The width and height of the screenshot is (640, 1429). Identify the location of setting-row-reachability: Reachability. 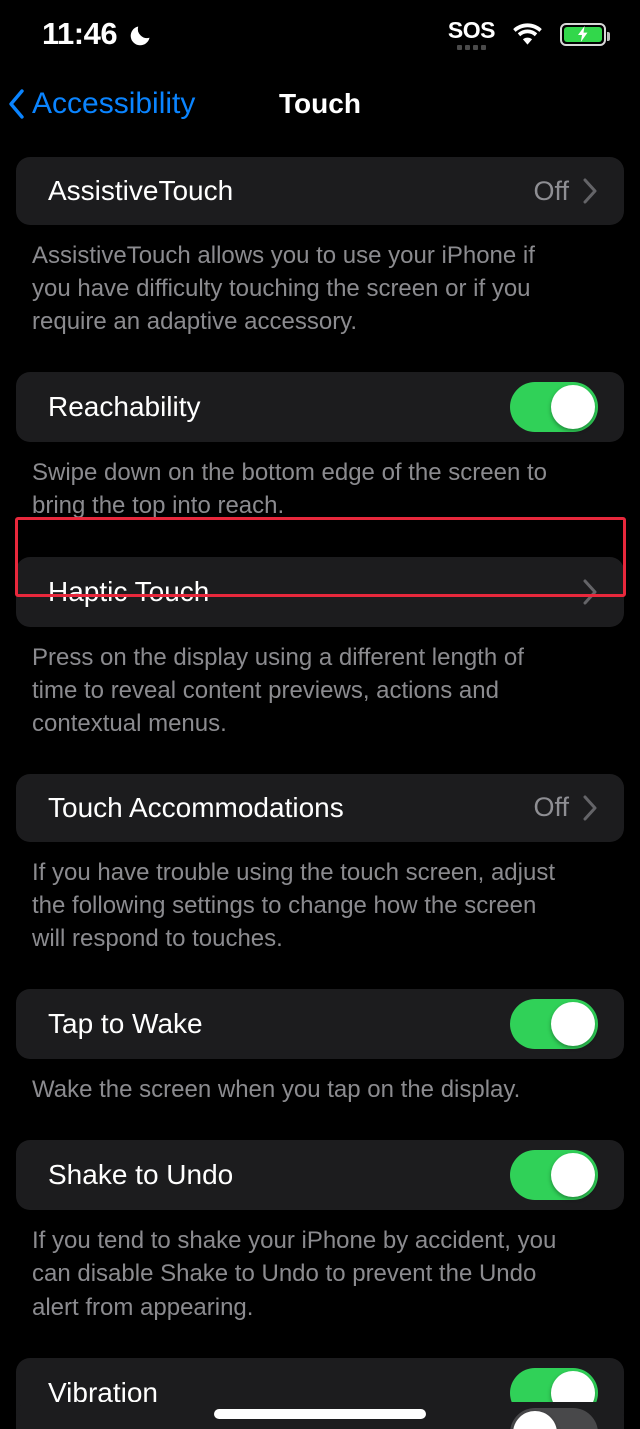
(320, 407).